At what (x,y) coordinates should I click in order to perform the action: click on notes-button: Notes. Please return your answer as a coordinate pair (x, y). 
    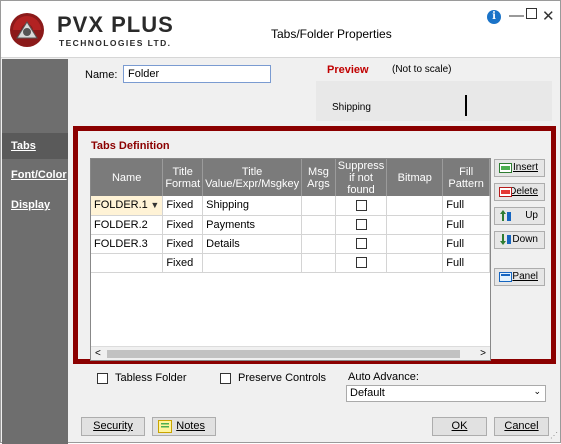
    Looking at the image, I should click on (184, 426).